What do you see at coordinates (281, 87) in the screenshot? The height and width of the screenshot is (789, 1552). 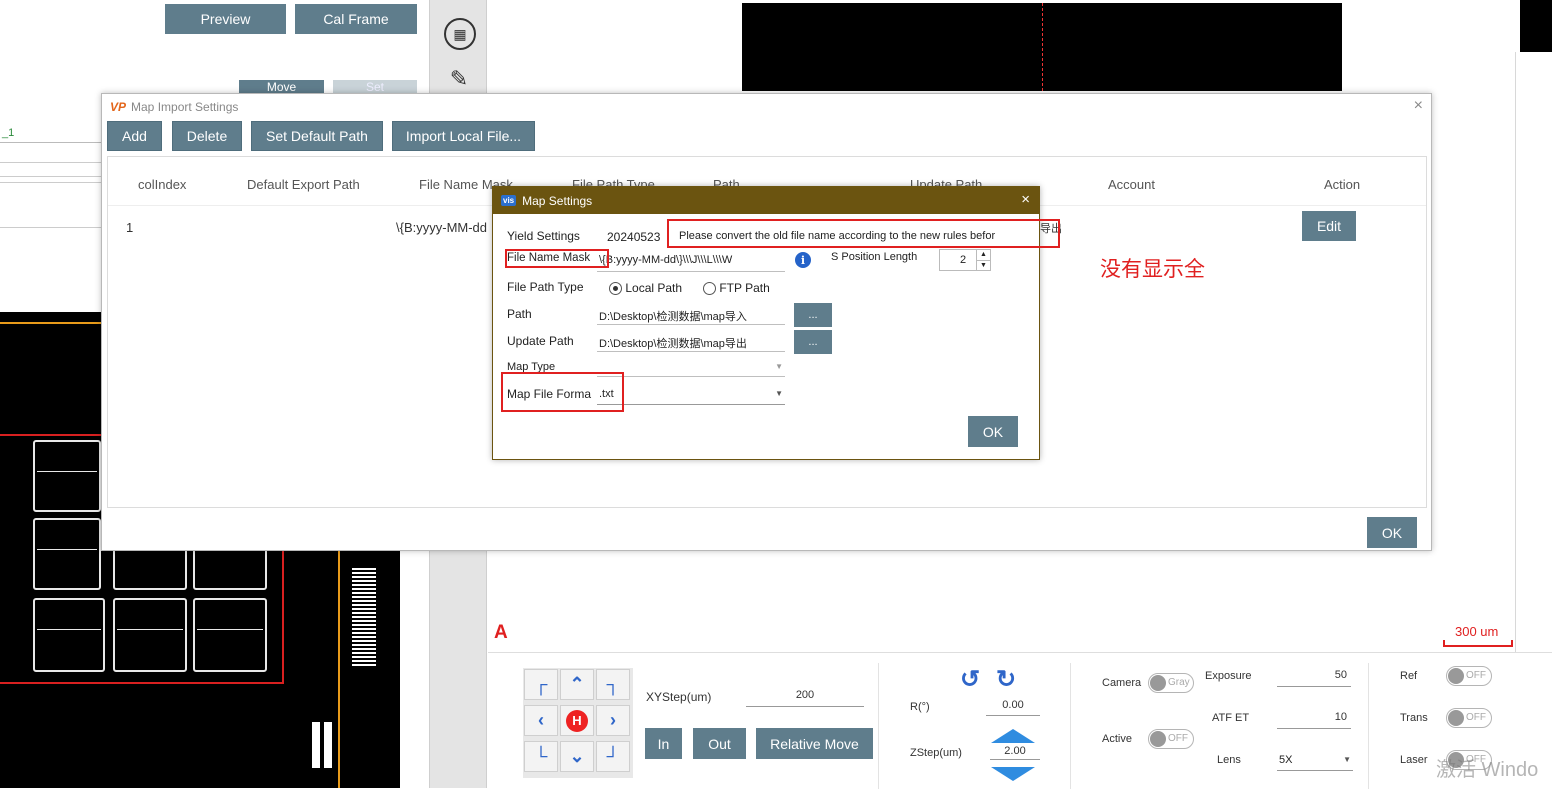 I see `move-button: Move` at bounding box center [281, 87].